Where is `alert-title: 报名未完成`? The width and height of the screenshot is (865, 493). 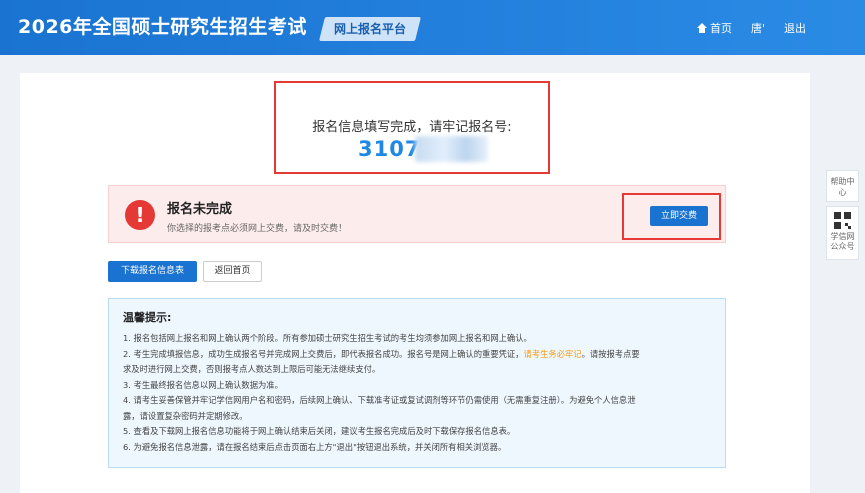
alert-title: 报名未完成 is located at coordinates (200, 209).